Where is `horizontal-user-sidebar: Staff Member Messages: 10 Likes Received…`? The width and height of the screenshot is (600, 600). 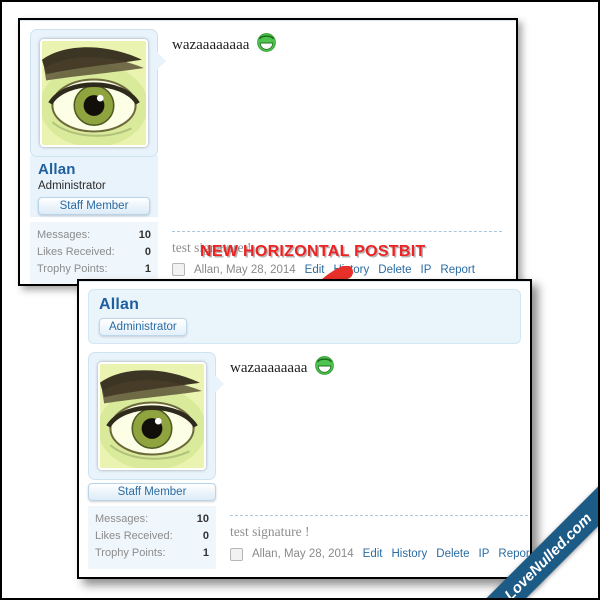 horizontal-user-sidebar: Staff Member Messages: 10 Likes Received… is located at coordinates (156, 460).